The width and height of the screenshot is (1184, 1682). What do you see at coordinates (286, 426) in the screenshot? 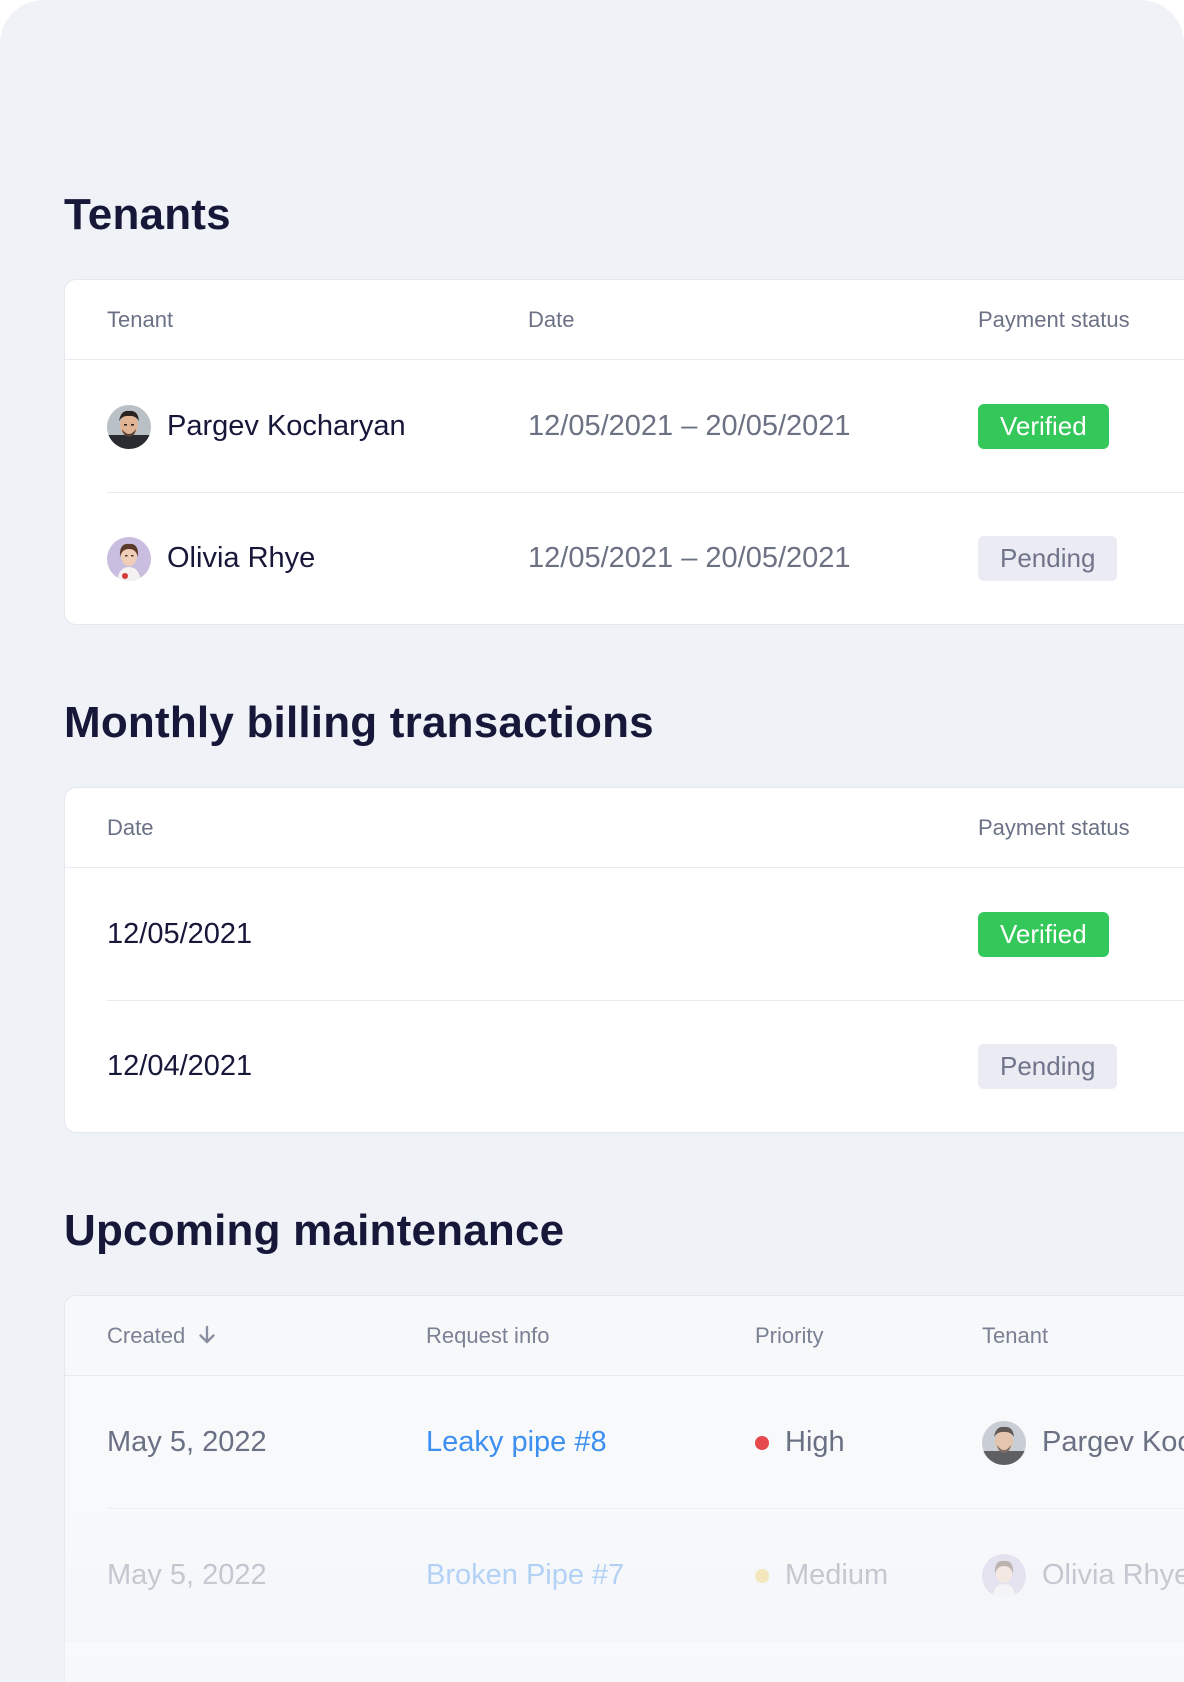
I see `tenant-name: Pargev Kocharyan` at bounding box center [286, 426].